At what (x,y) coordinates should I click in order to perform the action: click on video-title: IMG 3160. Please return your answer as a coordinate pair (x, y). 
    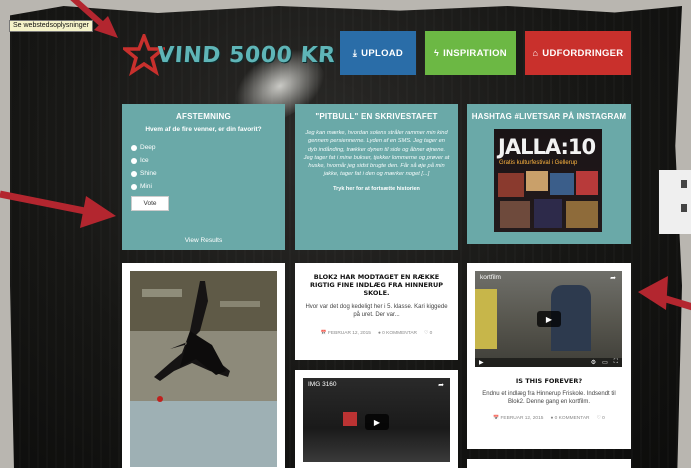
    Looking at the image, I should click on (322, 384).